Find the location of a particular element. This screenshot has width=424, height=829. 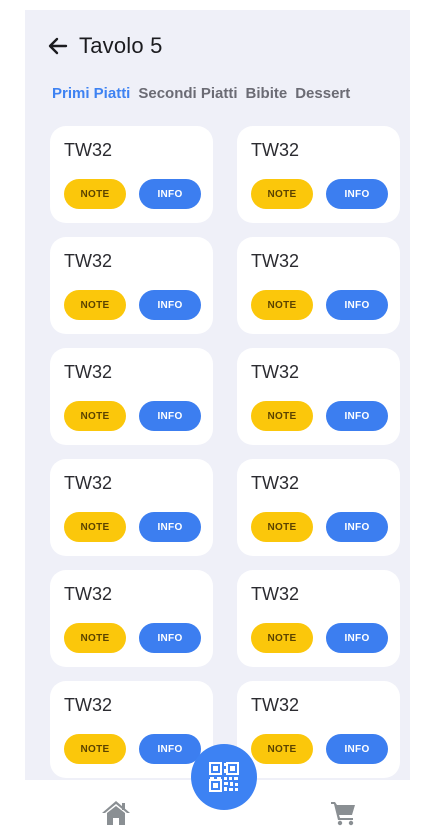

header: Tavolo 5 is located at coordinates (104, 46).